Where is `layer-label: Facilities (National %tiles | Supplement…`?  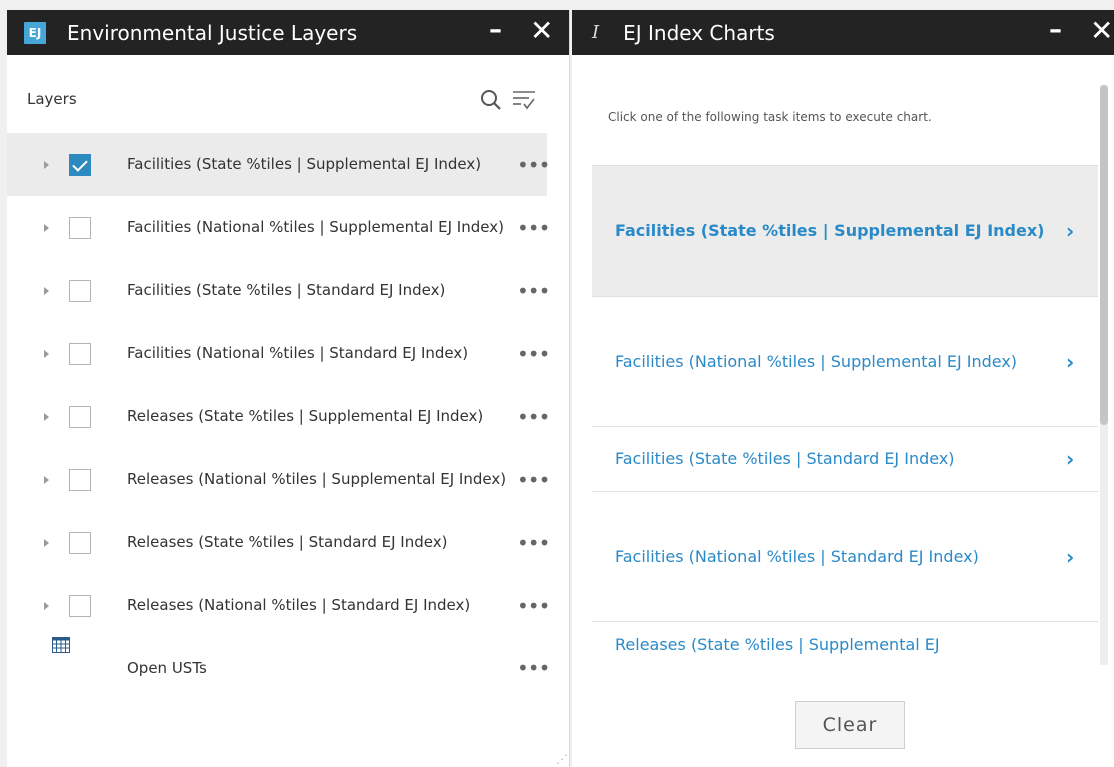 layer-label: Facilities (National %tiles | Supplement… is located at coordinates (315, 227).